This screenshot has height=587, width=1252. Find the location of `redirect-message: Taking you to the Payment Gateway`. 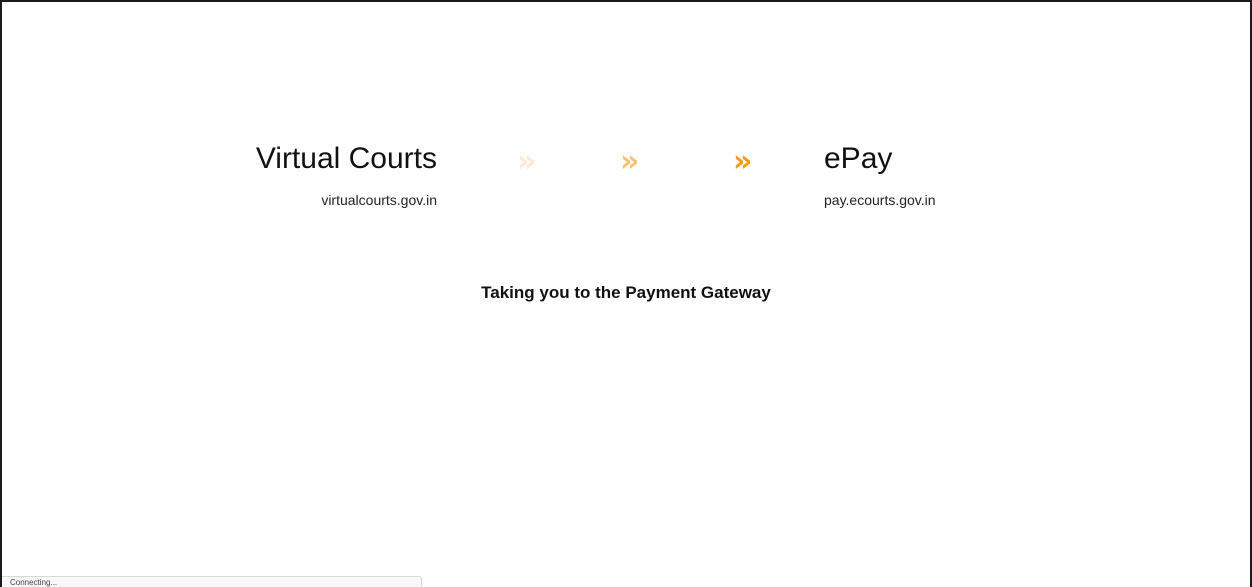

redirect-message: Taking you to the Payment Gateway is located at coordinates (626, 292).